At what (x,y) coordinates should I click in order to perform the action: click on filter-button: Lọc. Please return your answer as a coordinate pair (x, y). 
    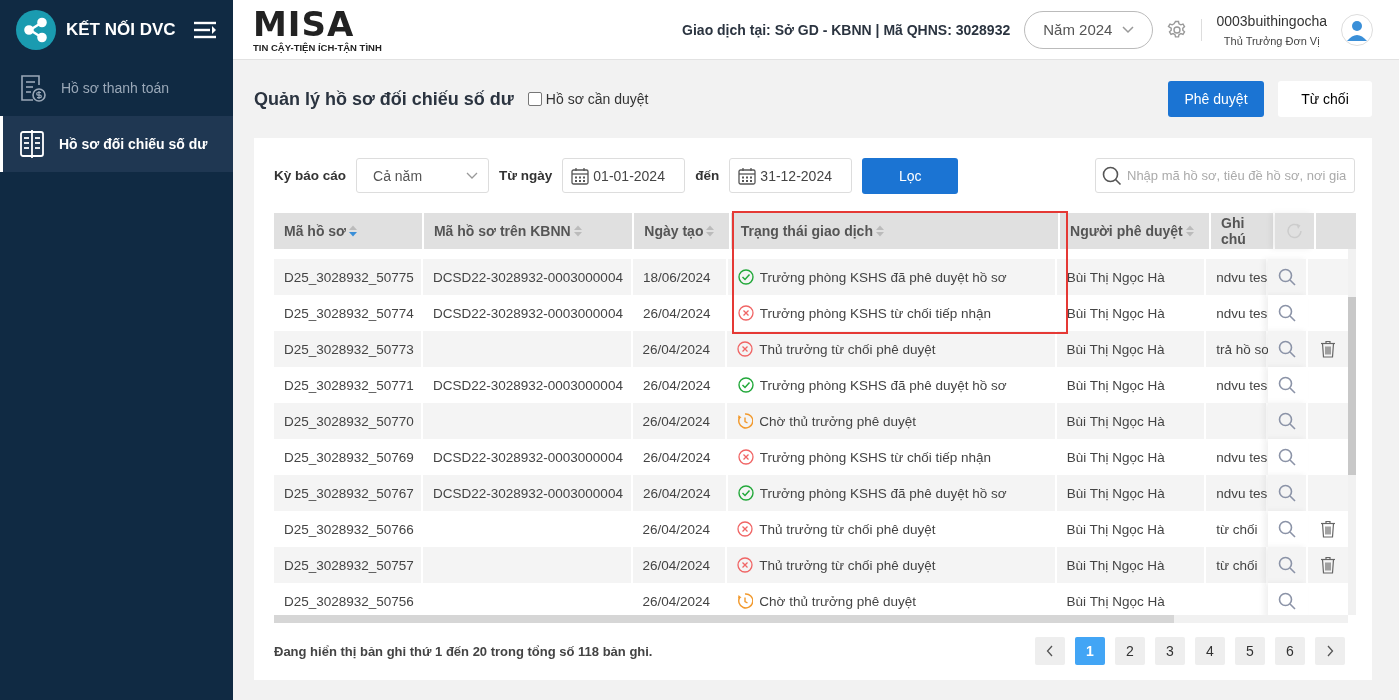
    Looking at the image, I should click on (910, 175).